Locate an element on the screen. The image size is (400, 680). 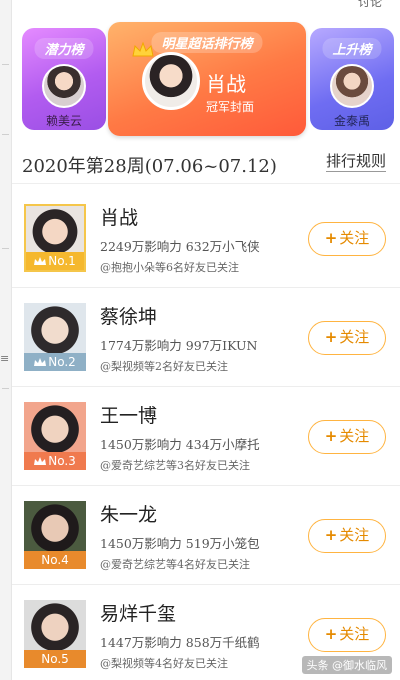
rising-list-card: 上升榜 金泰禹 is located at coordinates (352, 79).